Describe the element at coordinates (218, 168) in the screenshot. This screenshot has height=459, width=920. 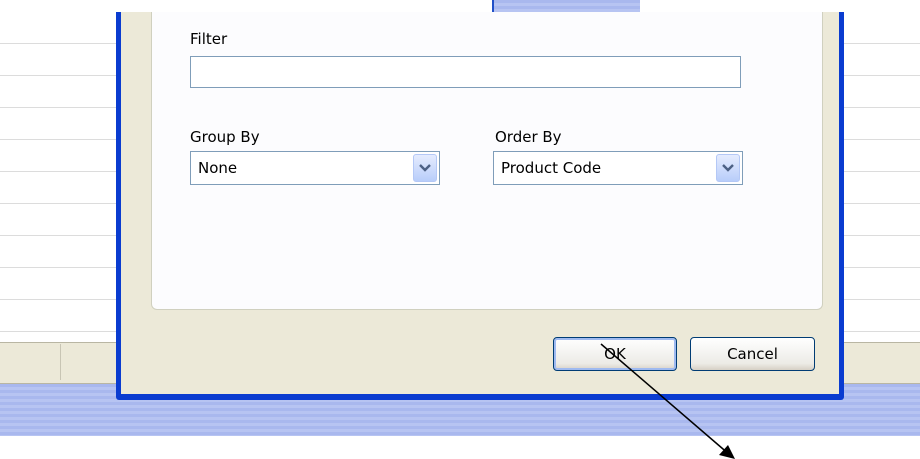
I see `group-by-value: None` at that location.